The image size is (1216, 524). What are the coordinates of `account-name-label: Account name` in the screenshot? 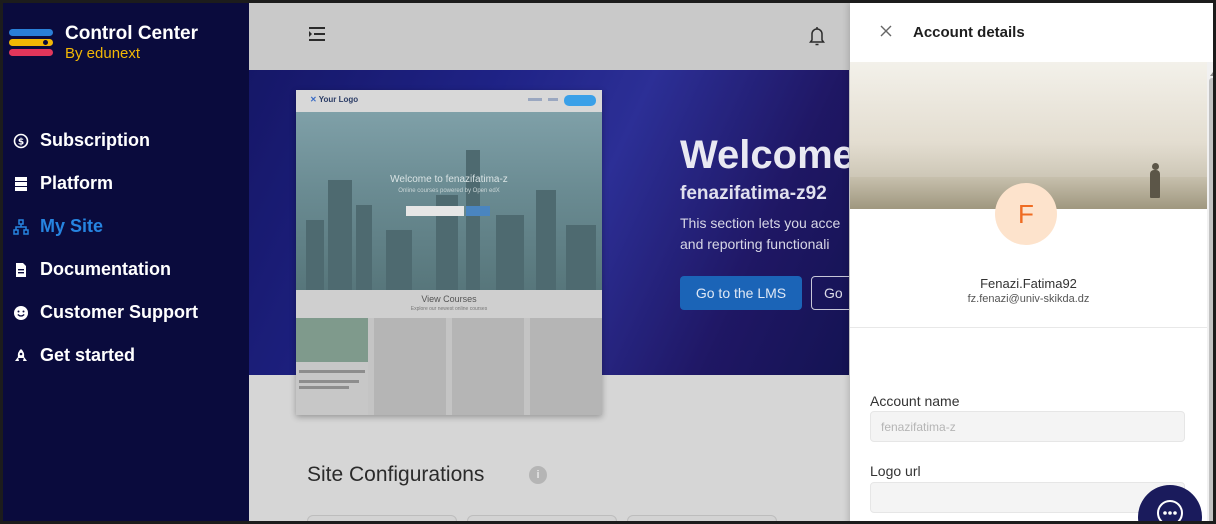 It's located at (915, 401).